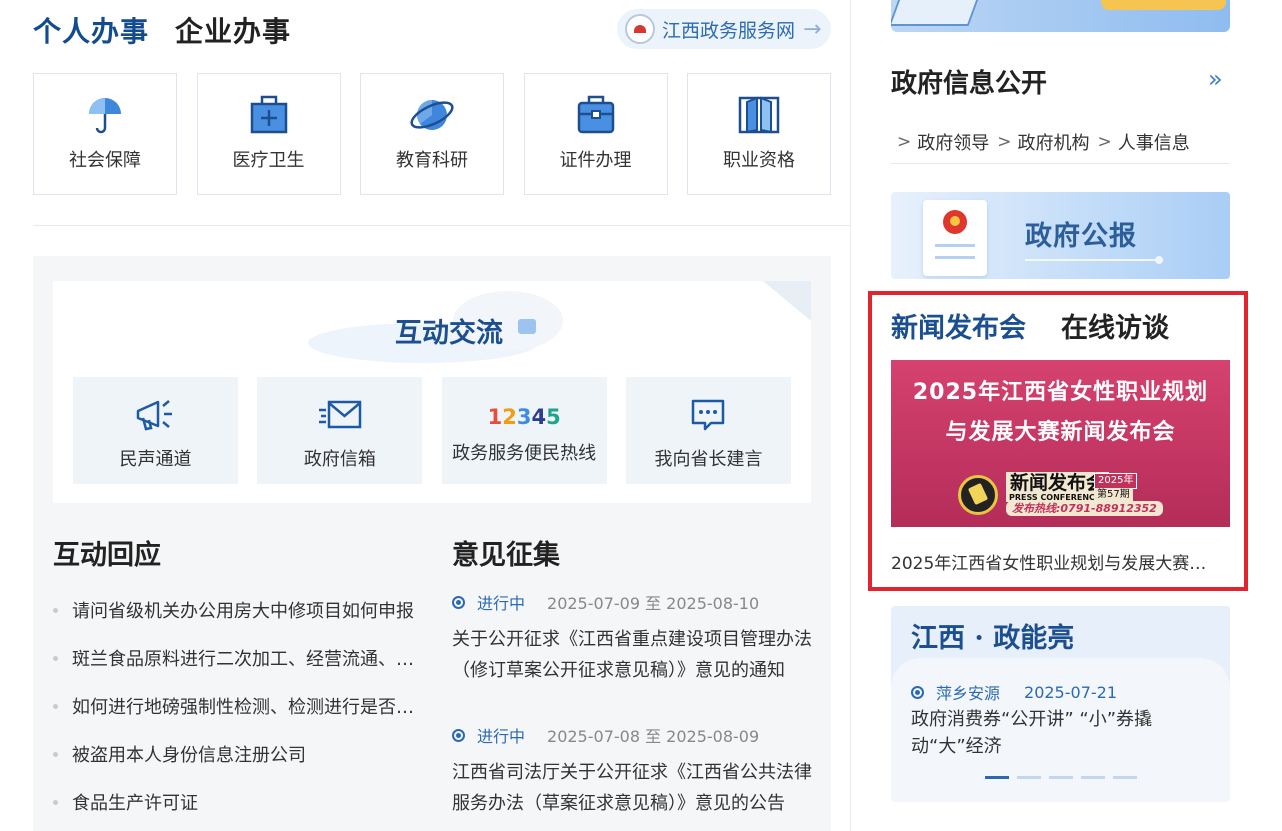  I want to click on tab-online-interview: 在线访谈, so click(1115, 325).